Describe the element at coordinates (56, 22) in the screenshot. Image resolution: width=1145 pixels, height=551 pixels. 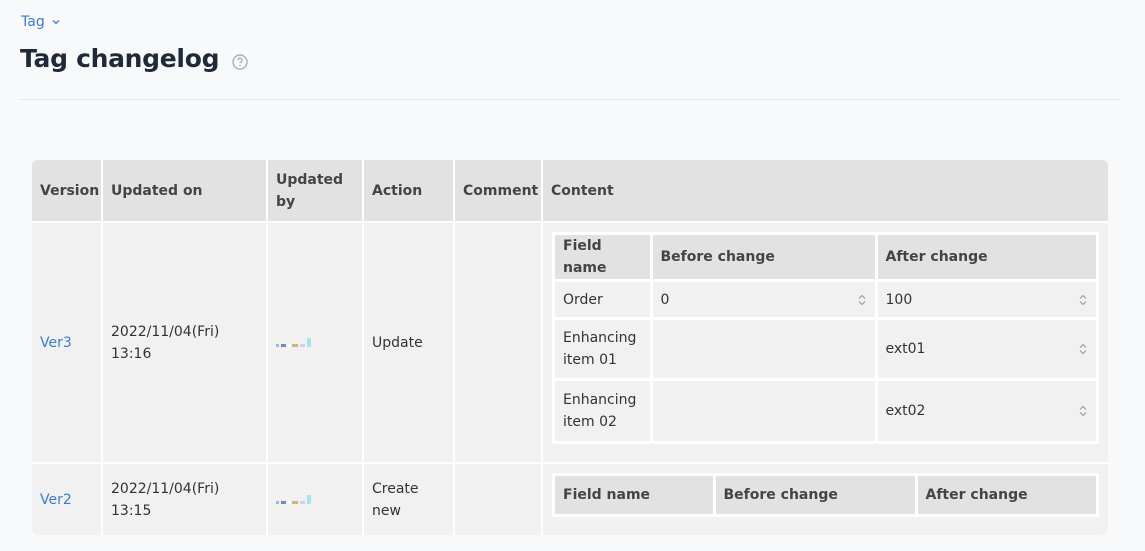
I see `chevron-down-icon` at that location.